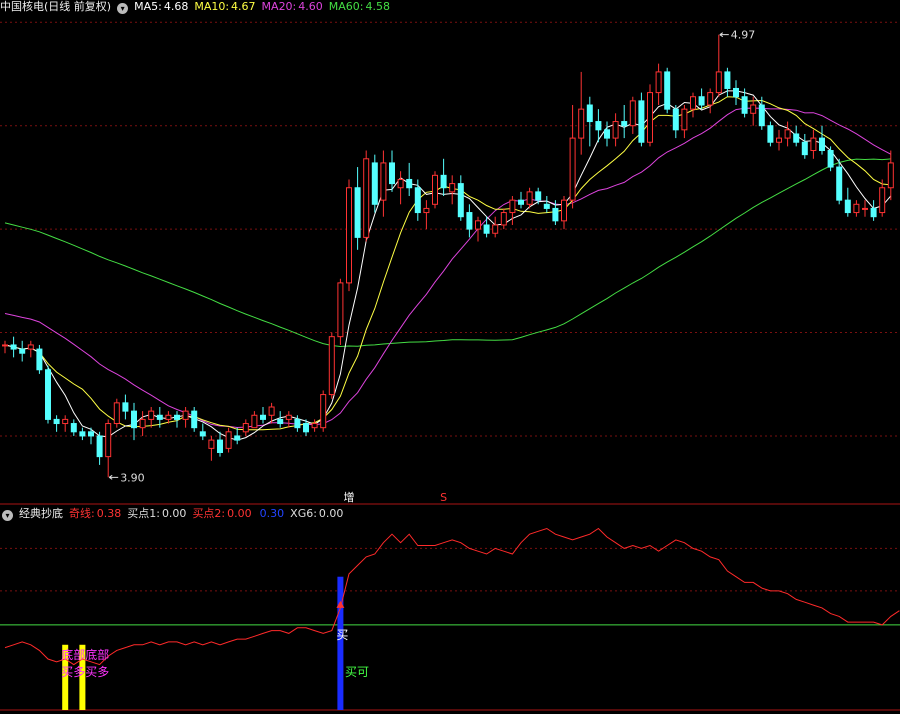  Describe the element at coordinates (303, 513) in the screenshot. I see `indicator-label: XG6:` at that location.